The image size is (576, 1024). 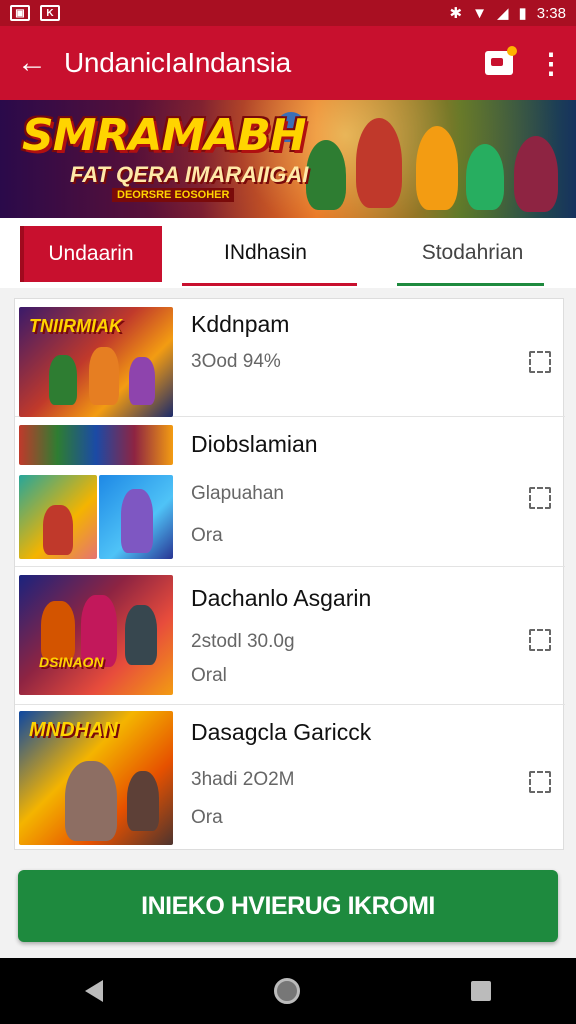 What do you see at coordinates (281, 598) in the screenshot?
I see `item-title: Dachanlo Asgarin` at bounding box center [281, 598].